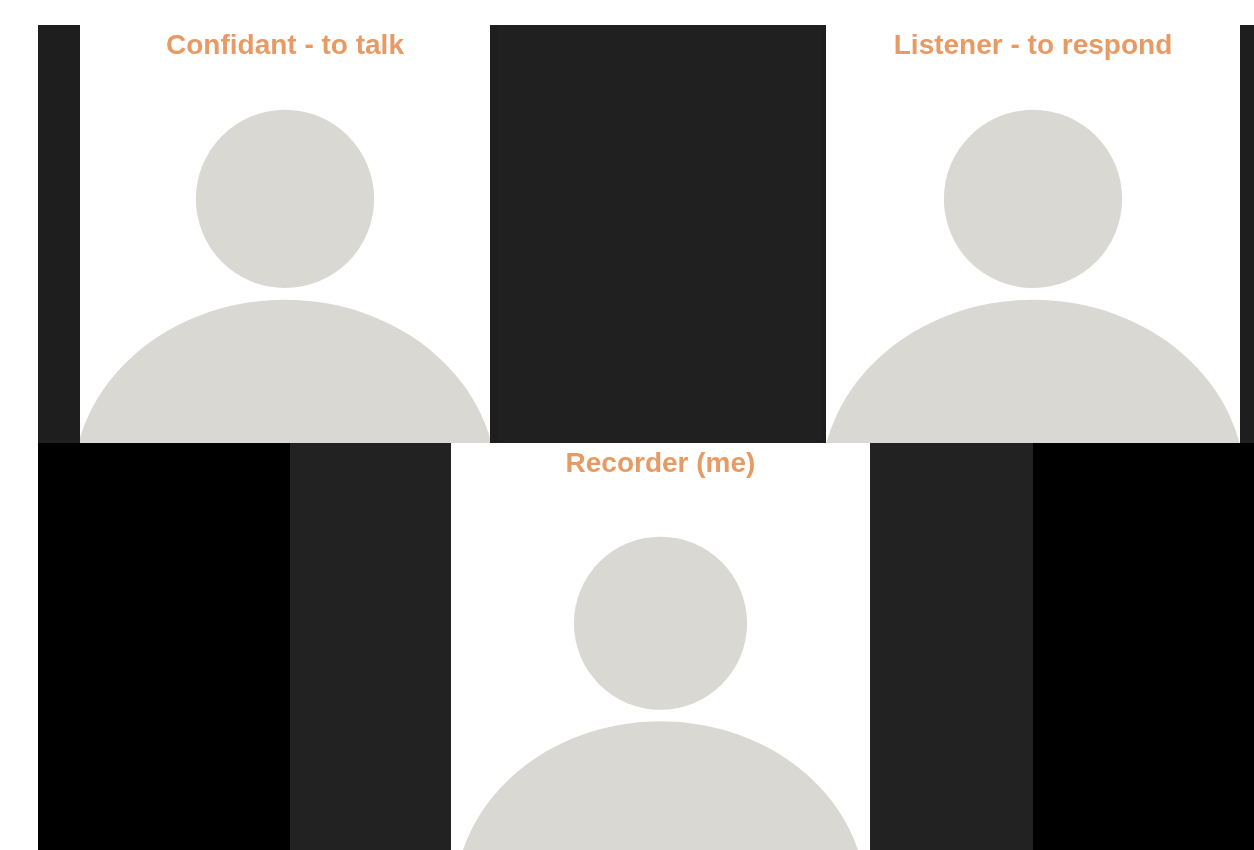  What do you see at coordinates (285, 45) in the screenshot?
I see `participant-name: Confidant - to talk` at bounding box center [285, 45].